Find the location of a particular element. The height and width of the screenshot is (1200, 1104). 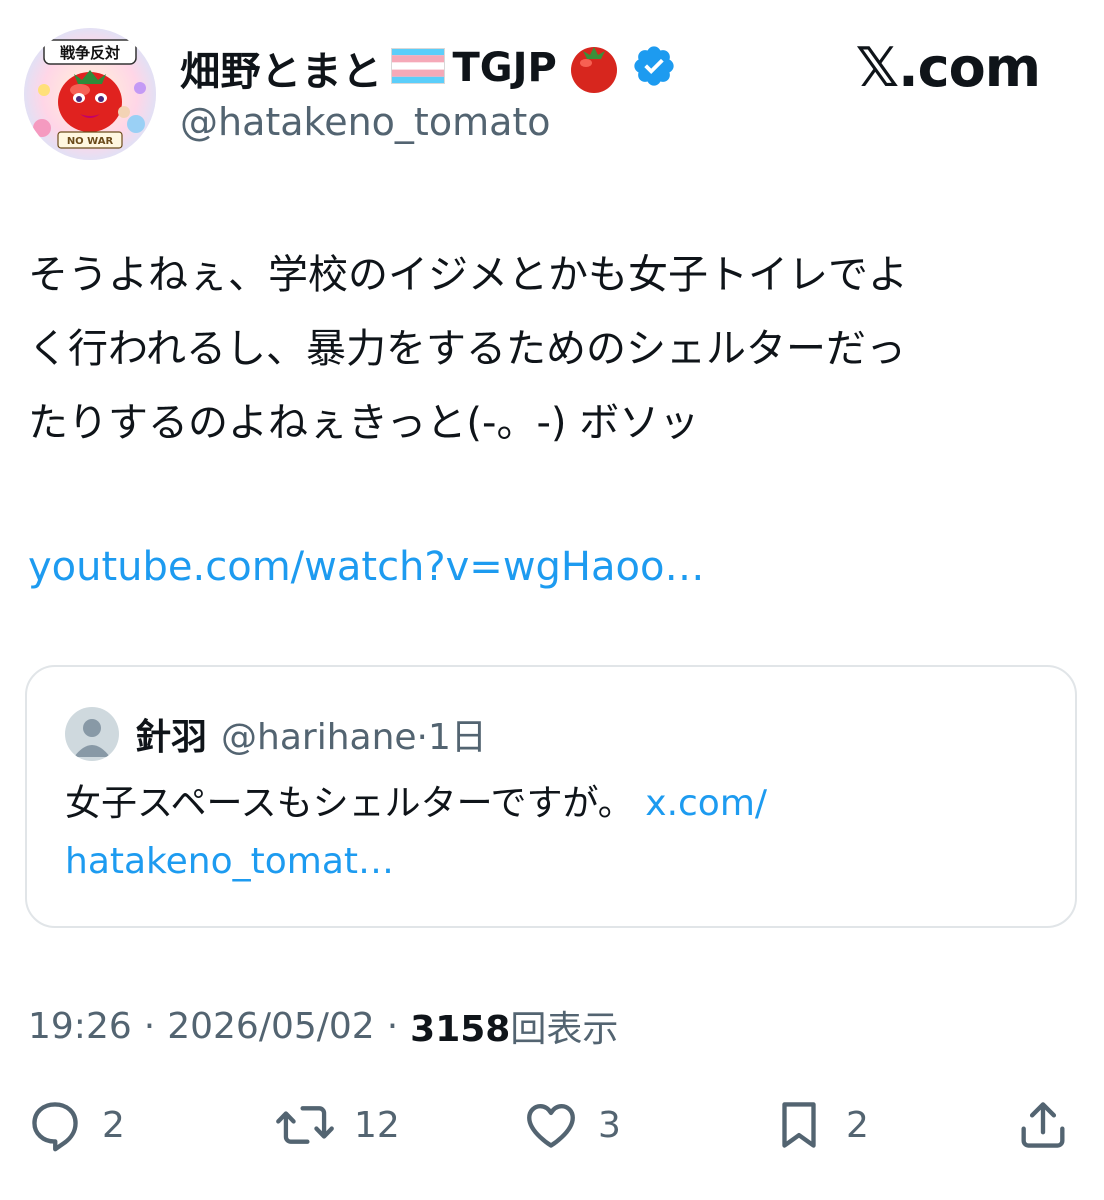

bookmark-icon is located at coordinates (799, 1125).